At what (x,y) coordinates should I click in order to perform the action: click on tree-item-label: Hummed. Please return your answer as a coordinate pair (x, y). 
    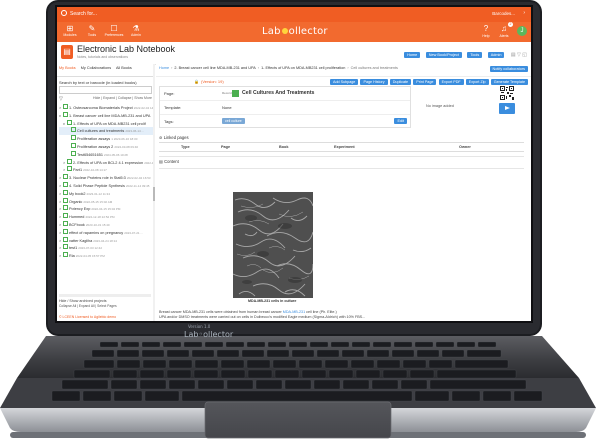
    Looking at the image, I should click on (77, 217).